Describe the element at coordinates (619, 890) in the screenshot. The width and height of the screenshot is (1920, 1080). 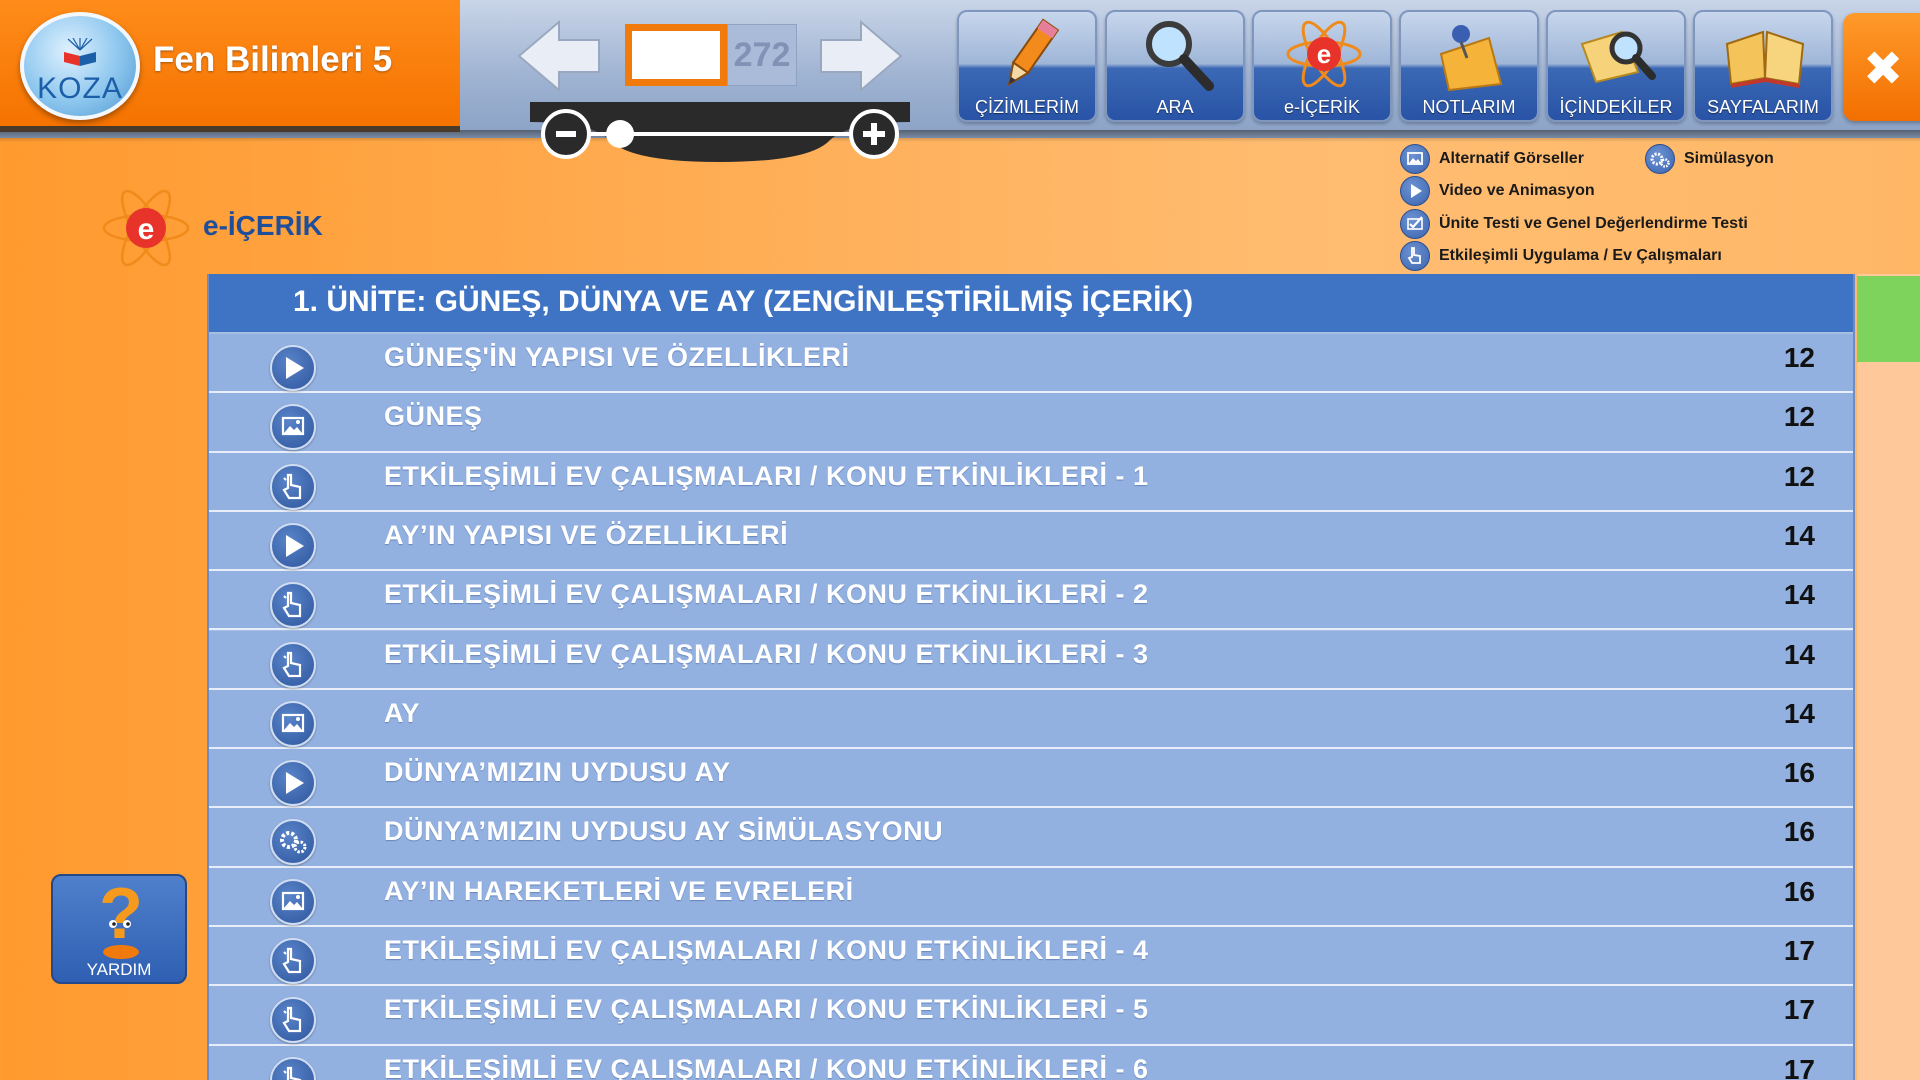
I see `content-row-title: AY’IN HAREKETLERİ VE EVRELERİ` at that location.